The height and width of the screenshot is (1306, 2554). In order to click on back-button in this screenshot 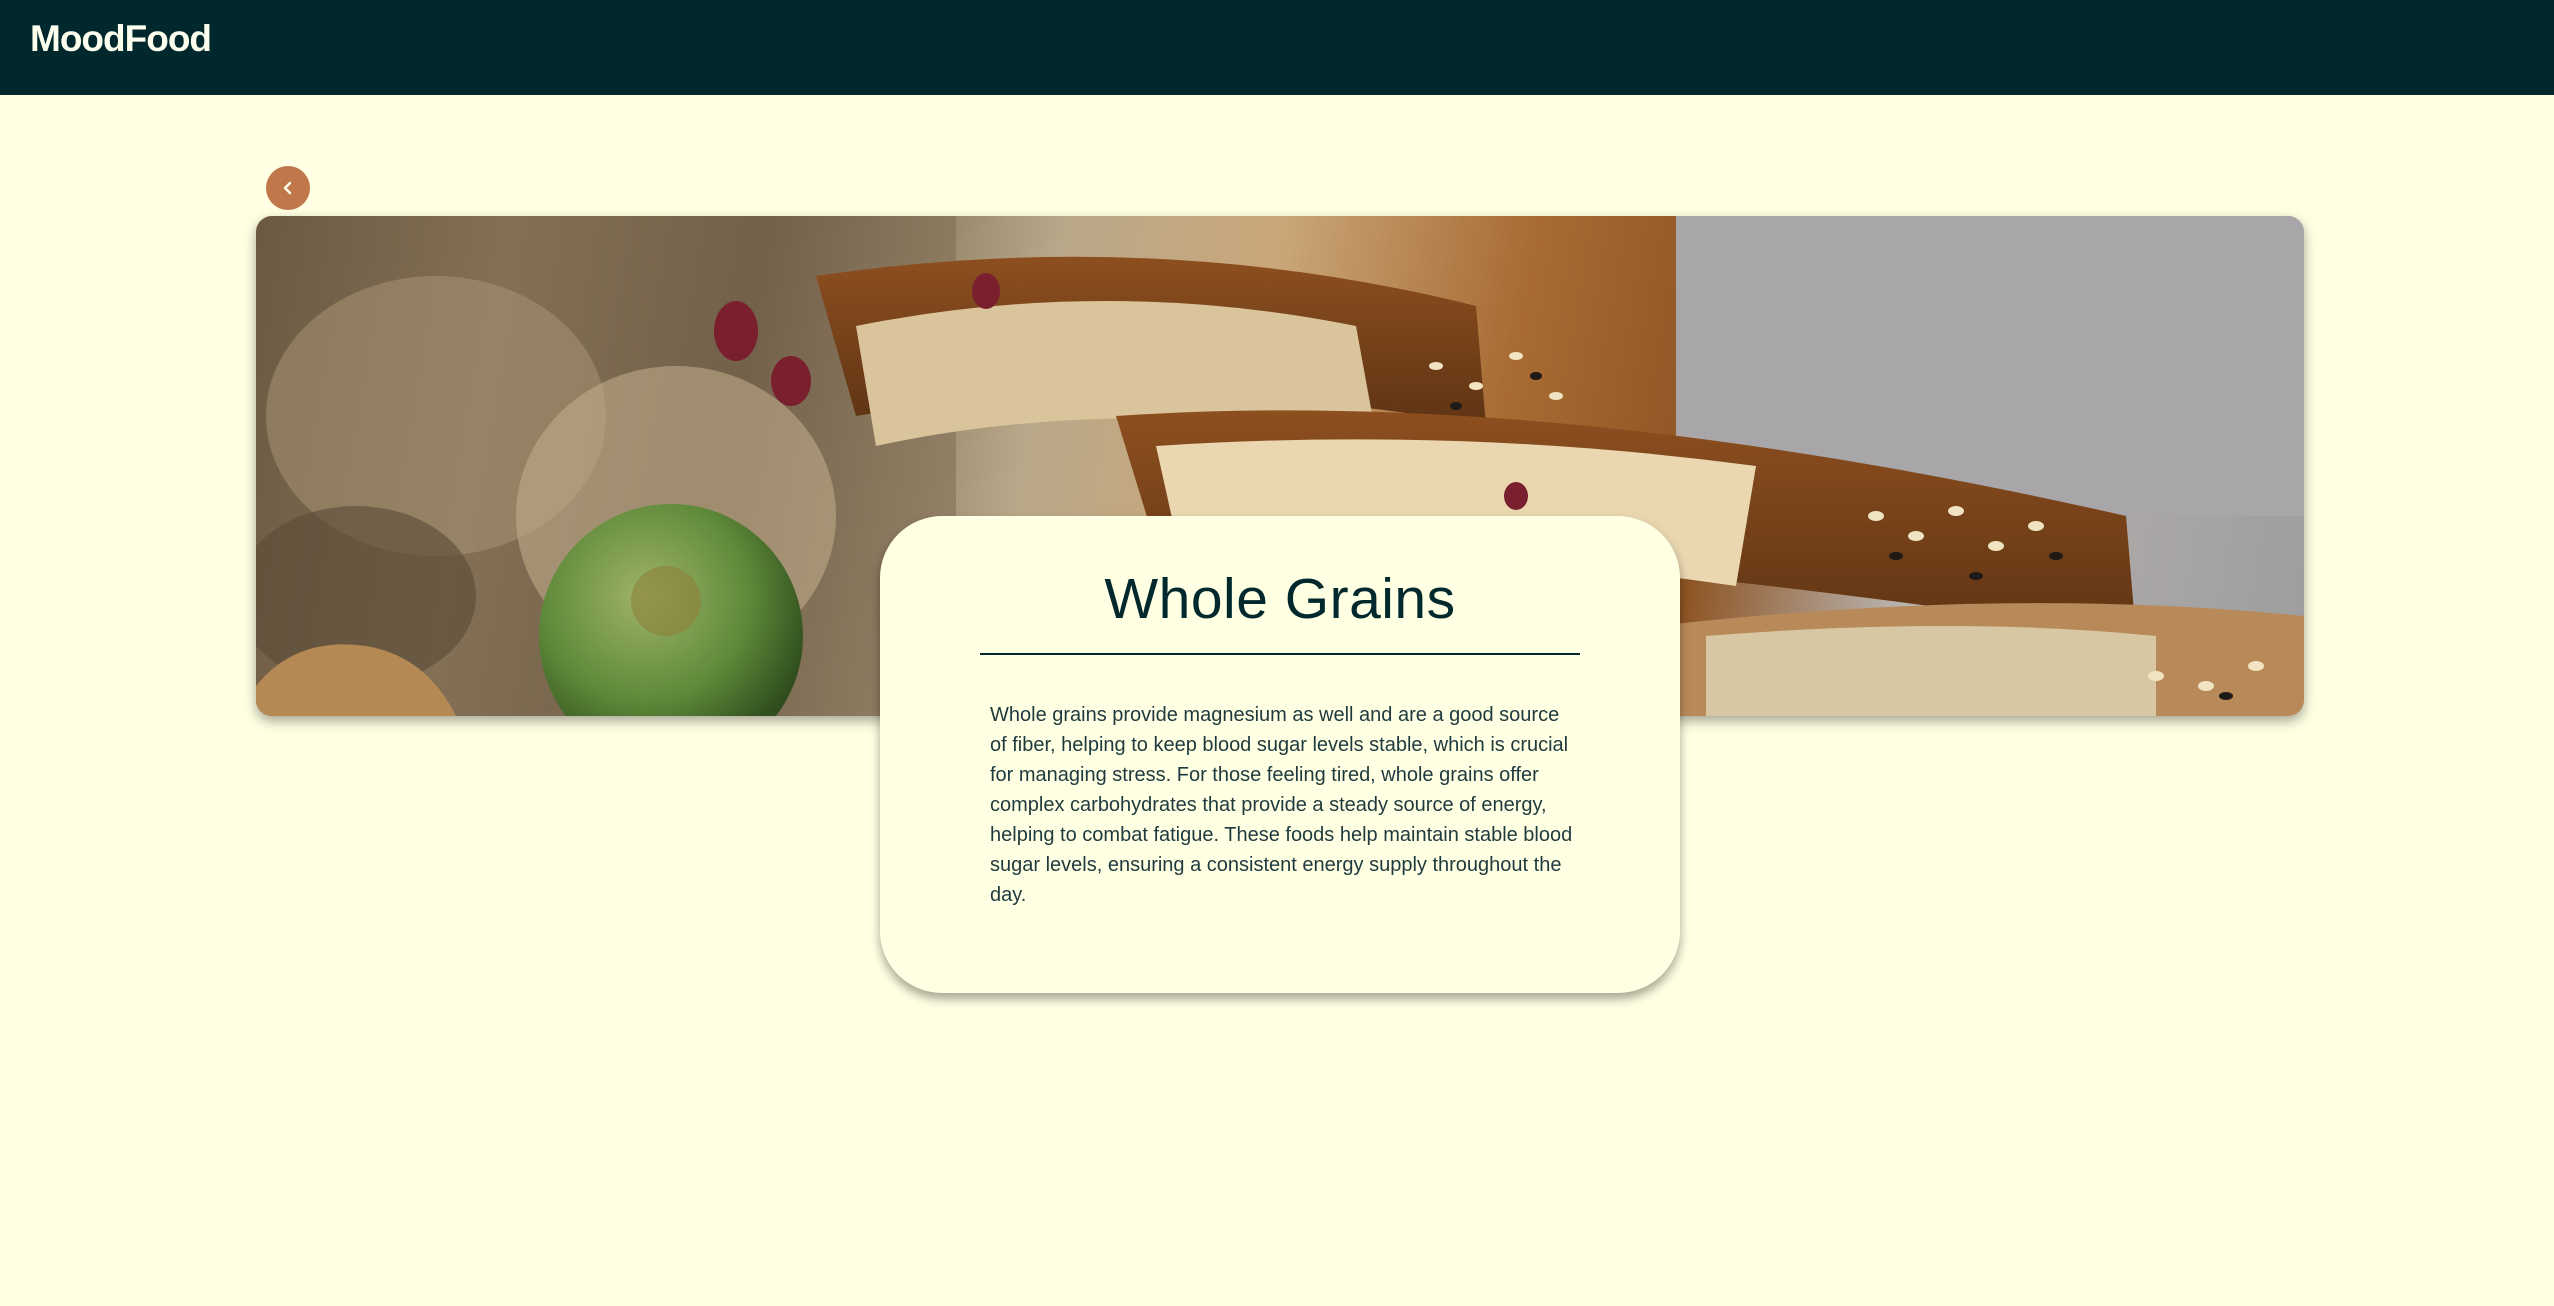, I will do `click(288, 188)`.